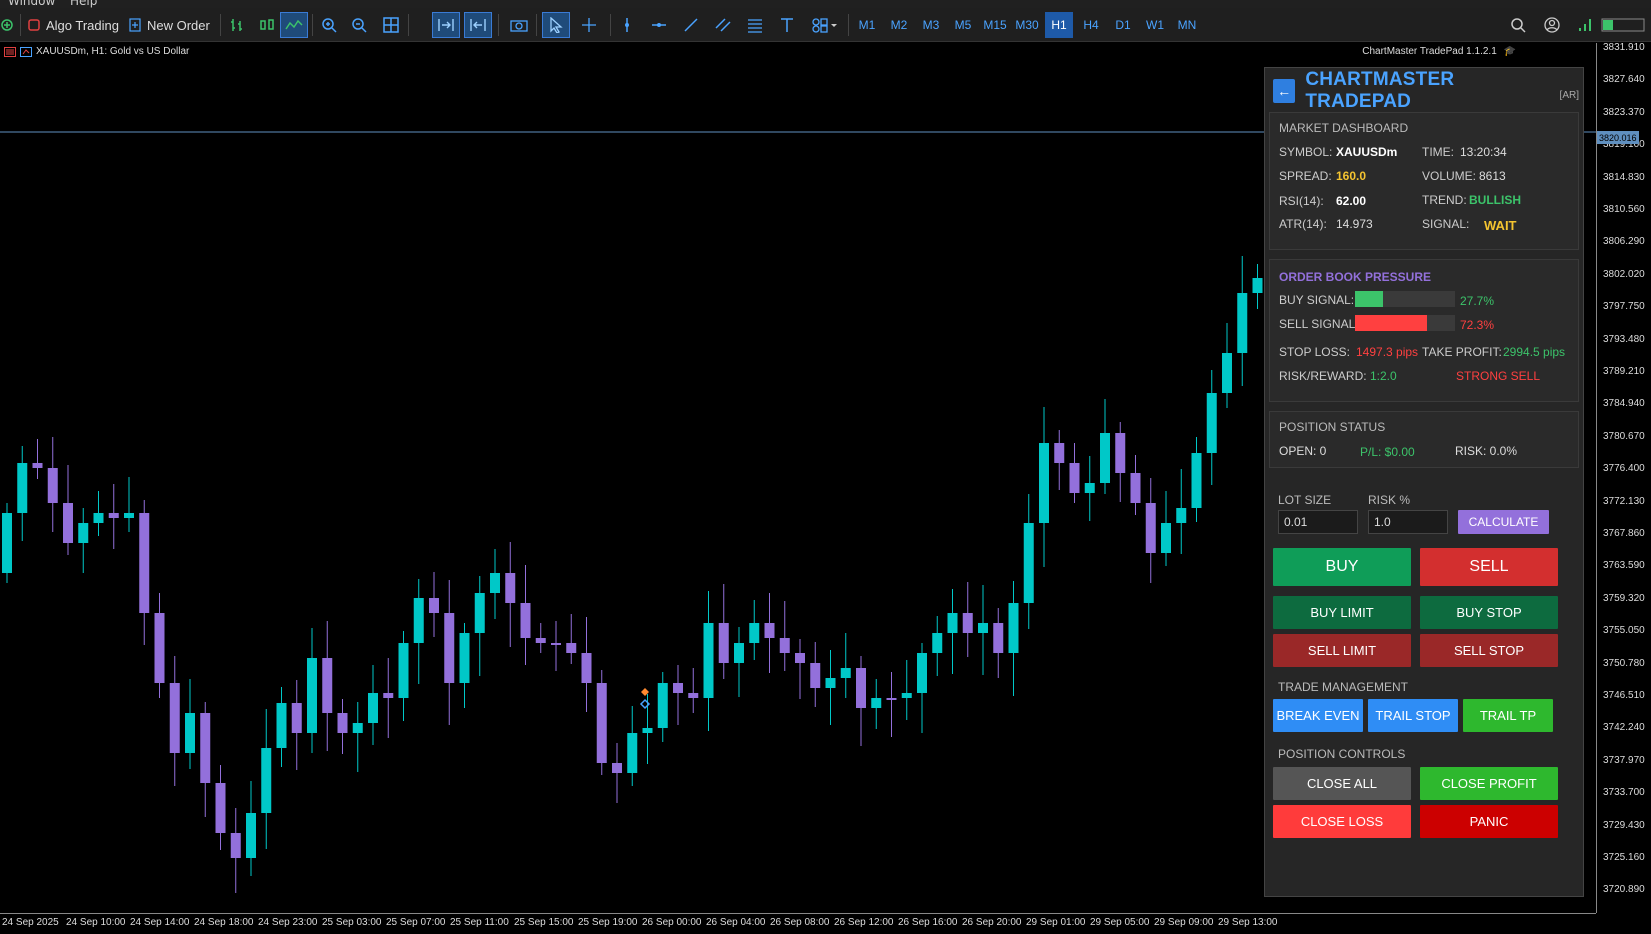 Image resolution: width=1651 pixels, height=934 pixels. I want to click on spread-label: SPREAD:, so click(1305, 176).